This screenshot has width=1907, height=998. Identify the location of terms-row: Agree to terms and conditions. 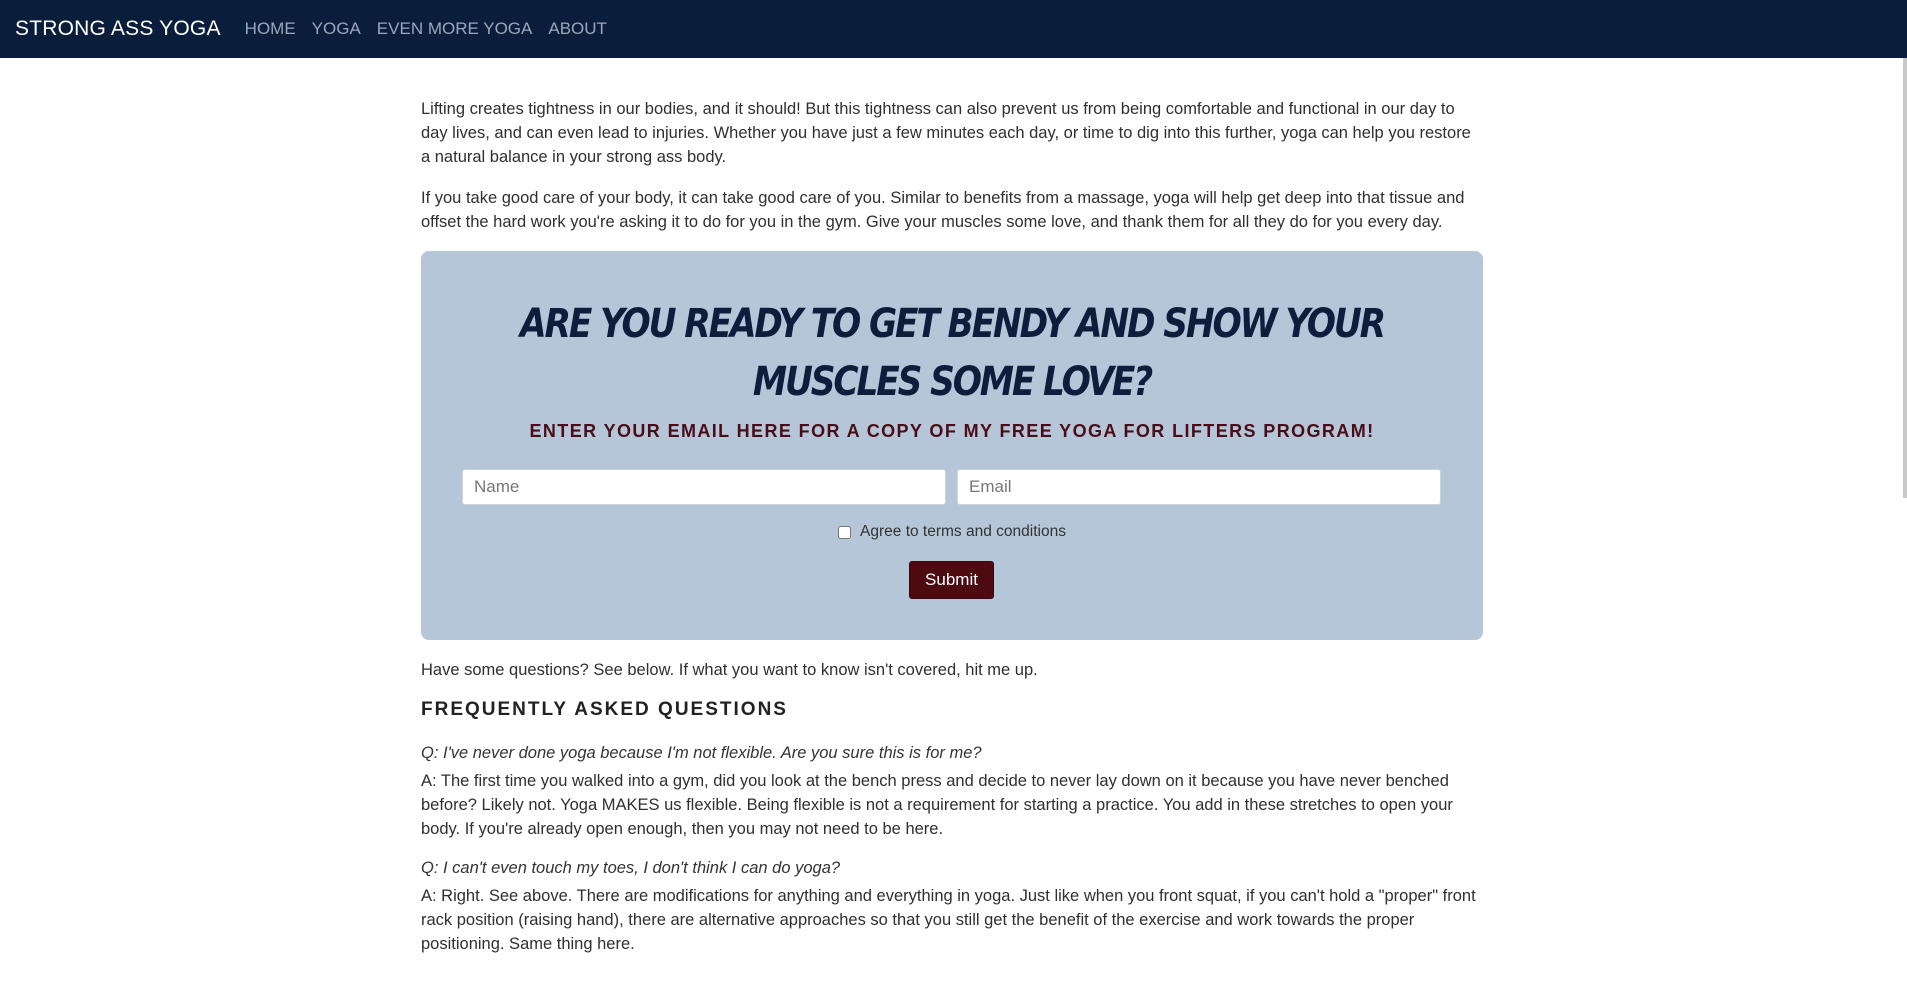
(952, 532).